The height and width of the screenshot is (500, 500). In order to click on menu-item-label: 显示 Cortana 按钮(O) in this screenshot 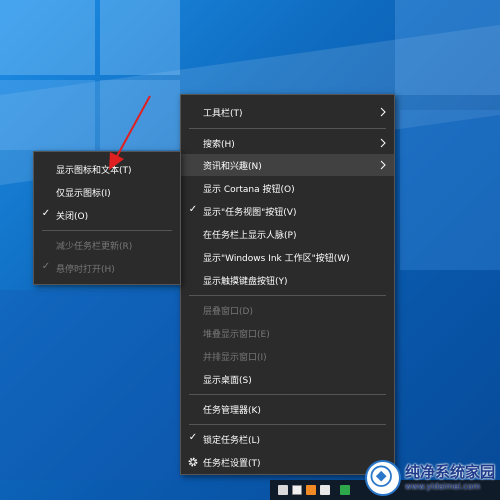, I will do `click(249, 189)`.